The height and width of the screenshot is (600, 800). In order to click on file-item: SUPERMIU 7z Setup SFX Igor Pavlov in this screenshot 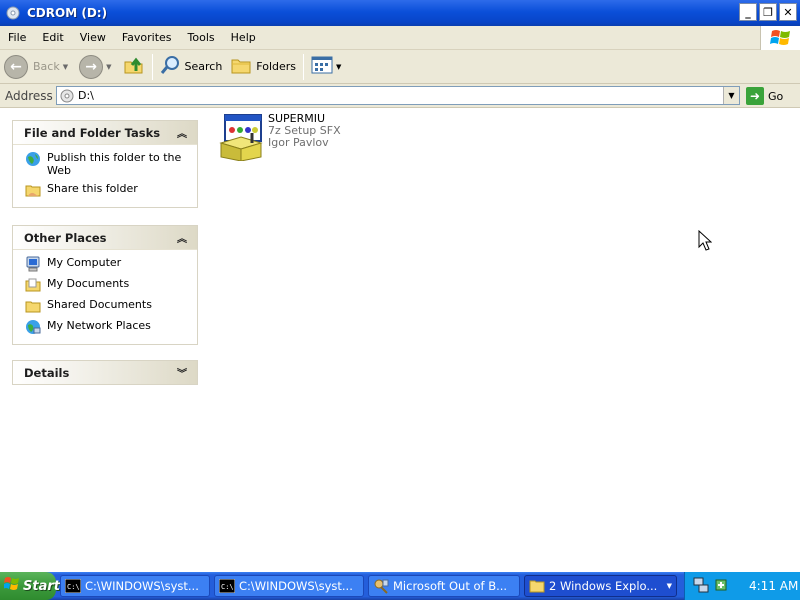, I will do `click(279, 137)`.